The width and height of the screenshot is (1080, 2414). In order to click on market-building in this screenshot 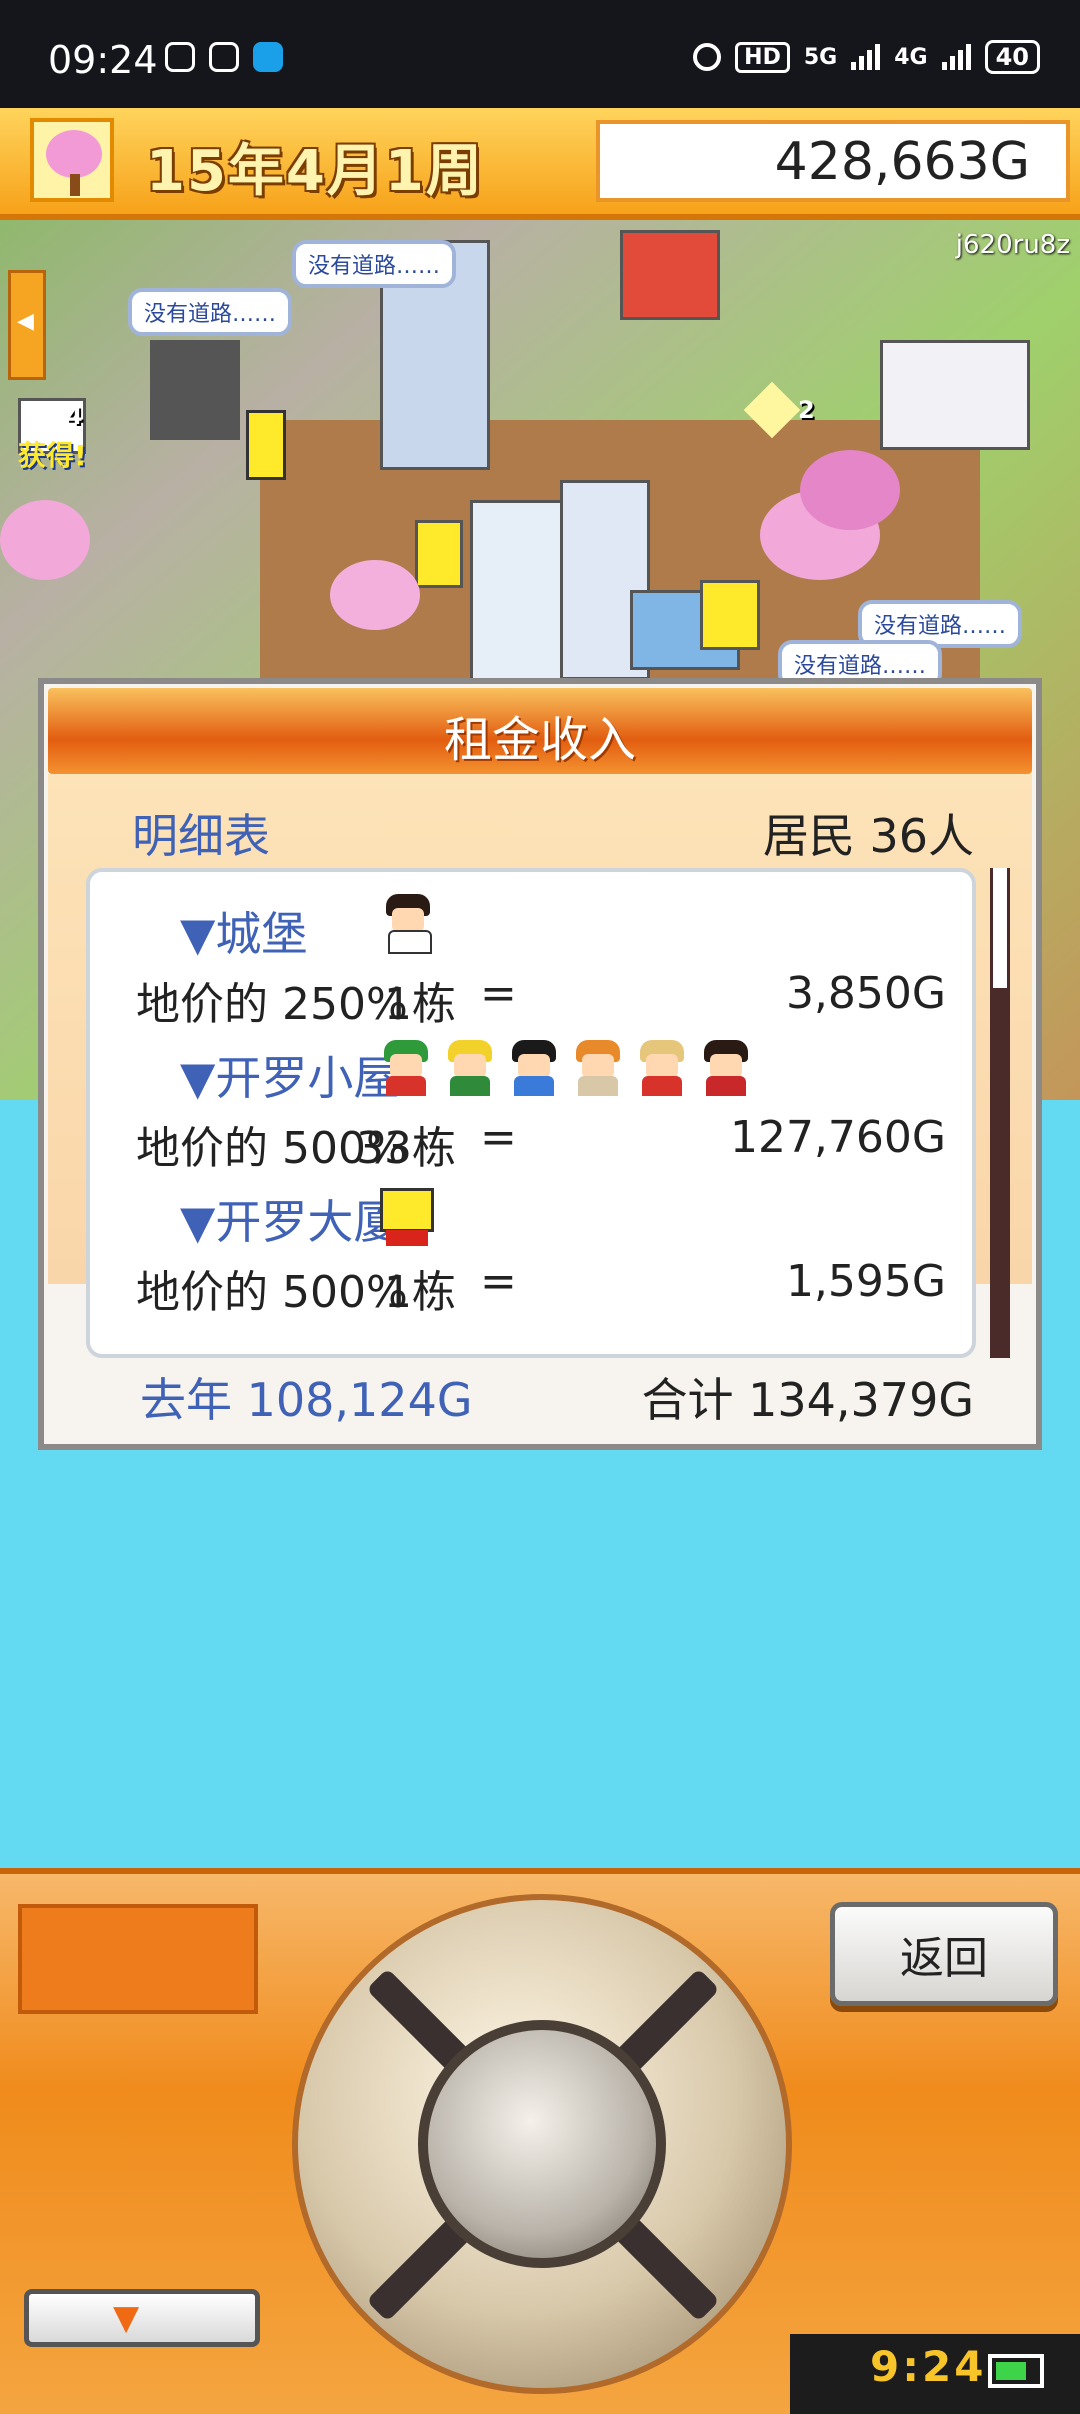, I will do `click(955, 395)`.